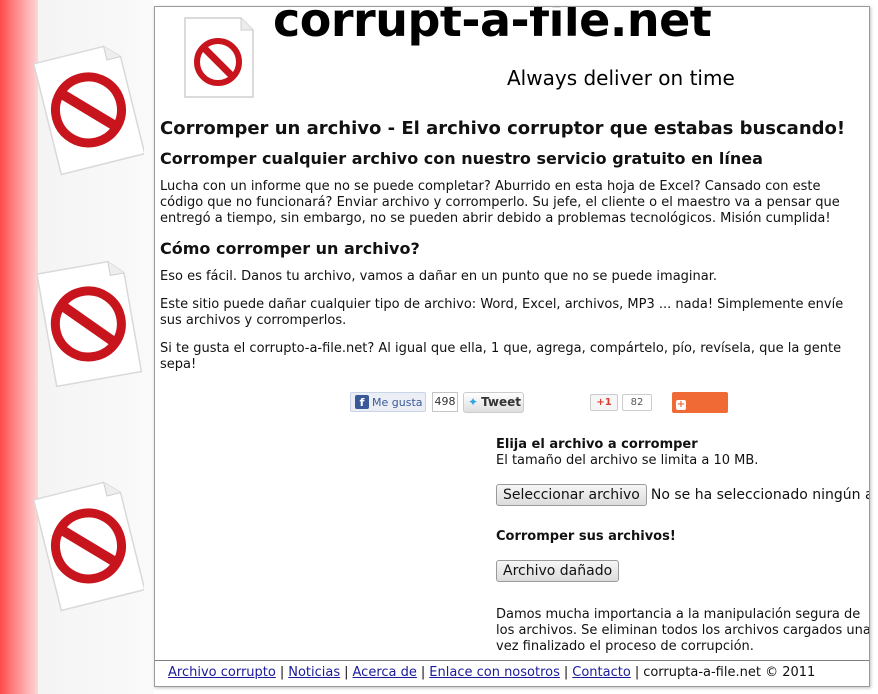  I want to click on footer-copyright: corrupta-a-file.net © 2011, so click(729, 672).